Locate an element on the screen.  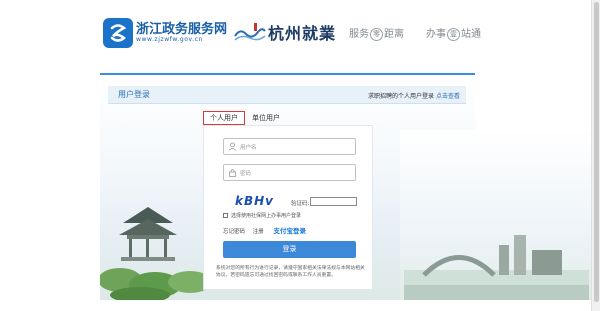
bridge-illustration is located at coordinates (496, 267).